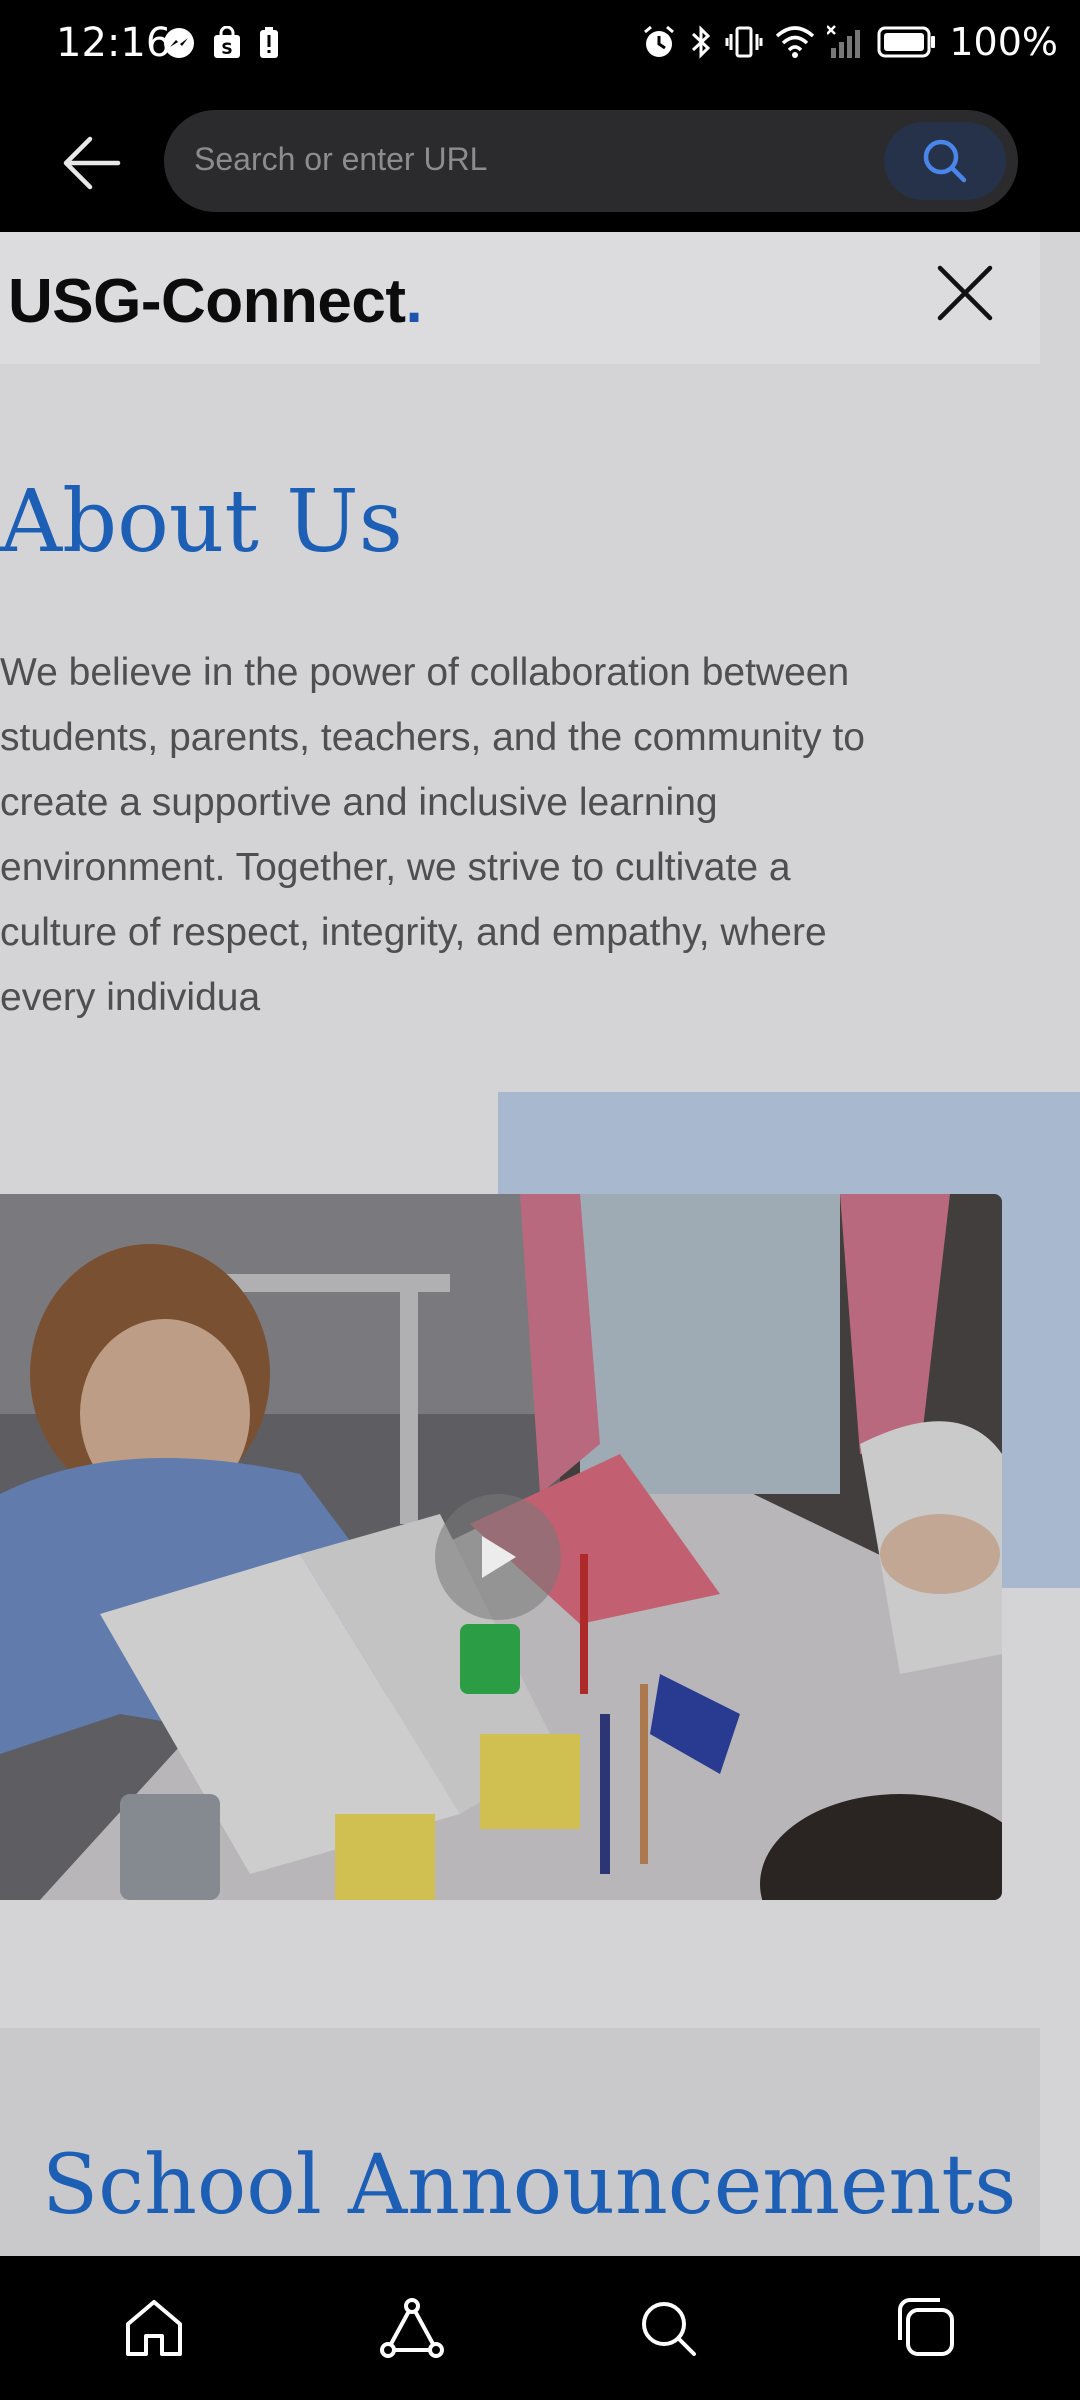 The width and height of the screenshot is (1080, 2400). Describe the element at coordinates (795, 42) in the screenshot. I see `wifi-icon` at that location.